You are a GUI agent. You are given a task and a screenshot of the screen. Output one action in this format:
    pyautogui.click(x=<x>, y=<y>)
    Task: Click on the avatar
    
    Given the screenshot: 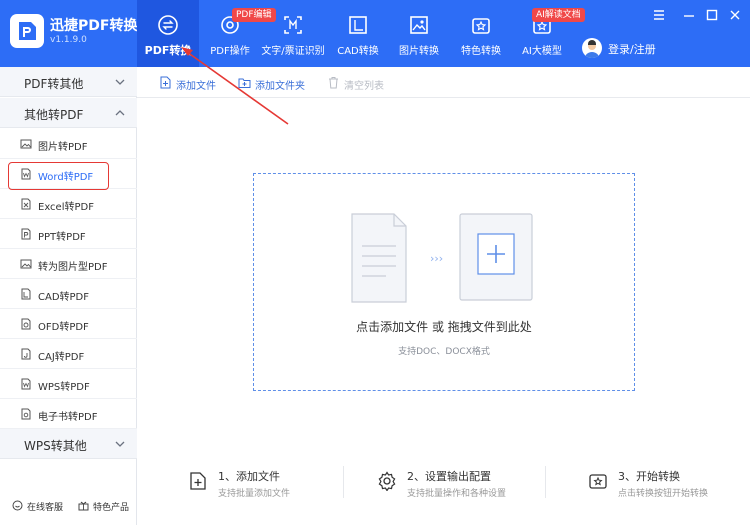 What is the action you would take?
    pyautogui.click(x=592, y=48)
    